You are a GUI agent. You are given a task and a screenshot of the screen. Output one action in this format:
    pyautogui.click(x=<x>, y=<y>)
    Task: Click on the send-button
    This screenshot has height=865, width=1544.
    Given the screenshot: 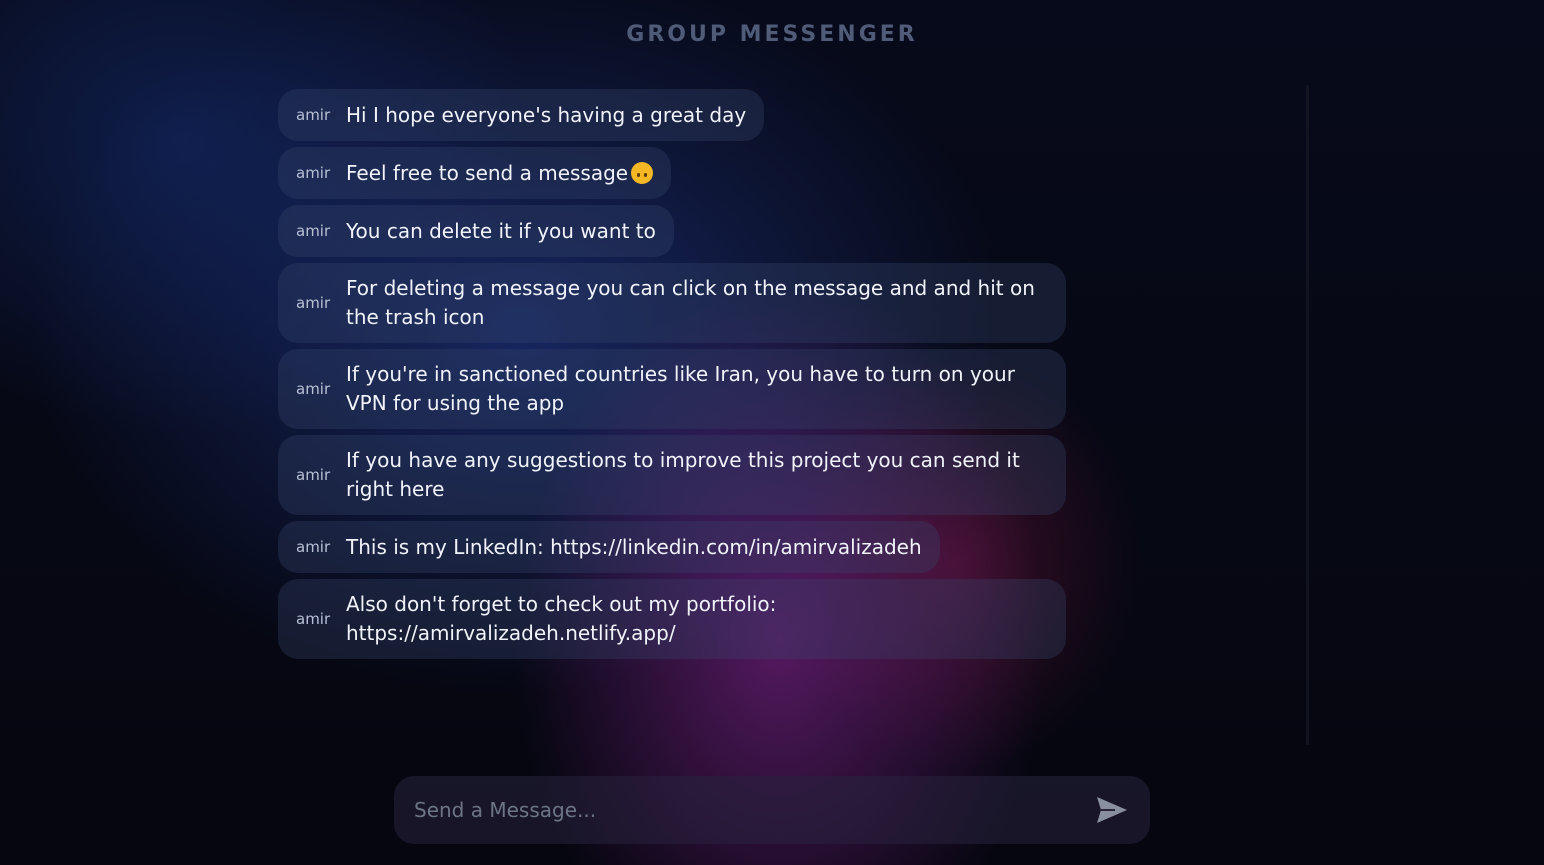 What is the action you would take?
    pyautogui.click(x=1112, y=810)
    